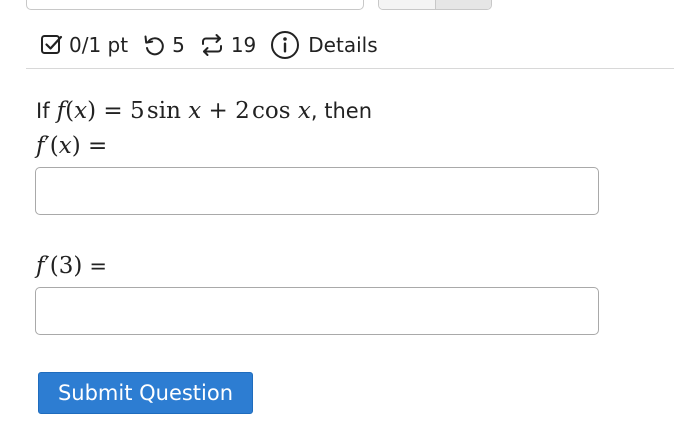  Describe the element at coordinates (350, 68) in the screenshot. I see `status-divider` at that location.